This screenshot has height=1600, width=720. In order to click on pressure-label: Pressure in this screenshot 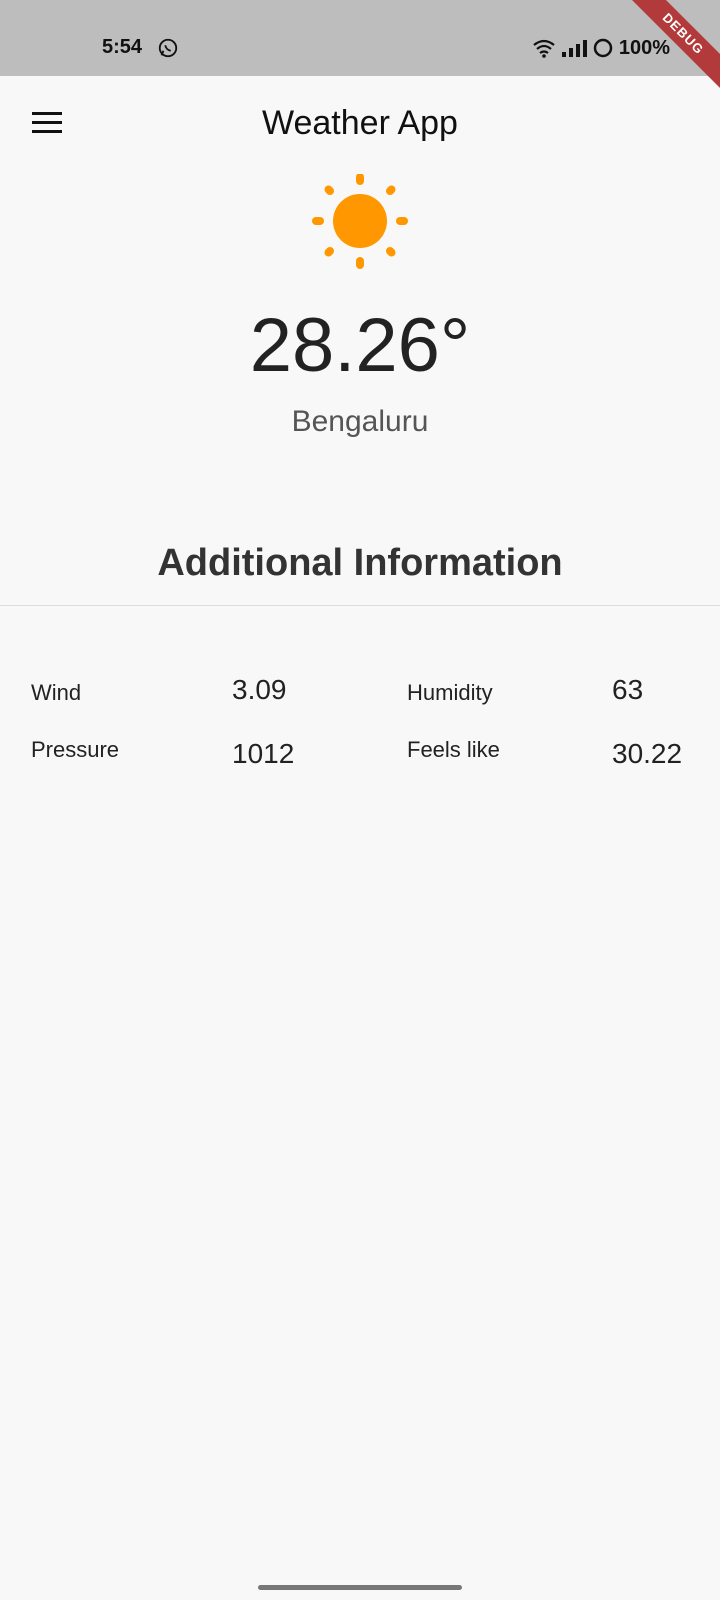, I will do `click(75, 749)`.